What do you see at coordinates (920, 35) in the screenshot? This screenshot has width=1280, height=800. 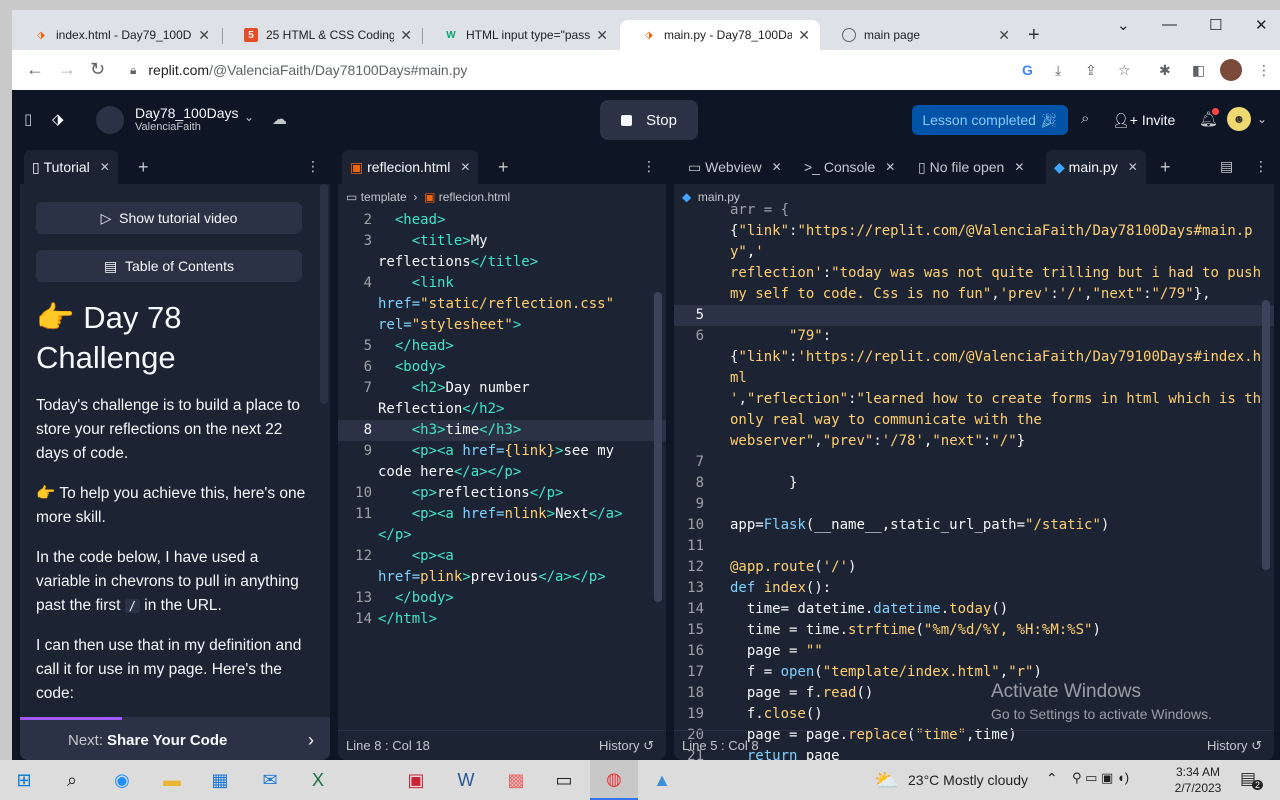 I see `browser-tab-5: main page ✕` at bounding box center [920, 35].